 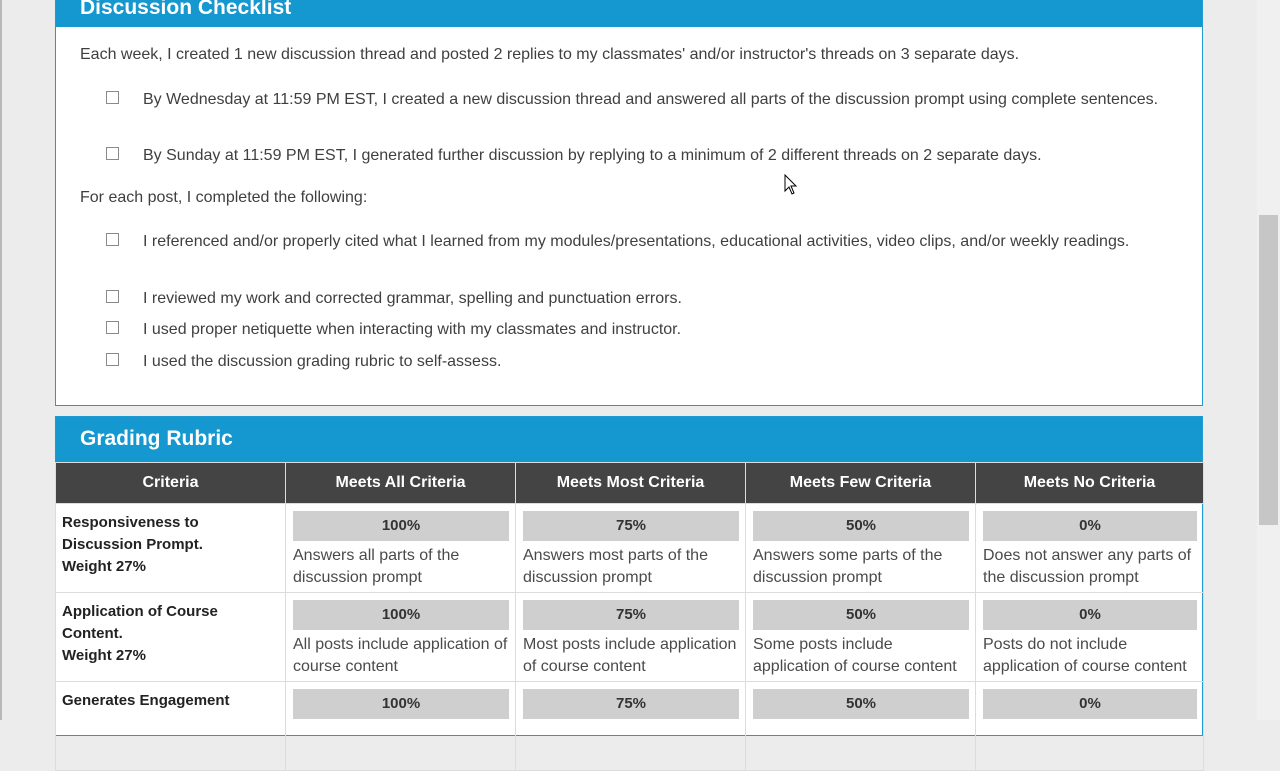 What do you see at coordinates (132, 533) in the screenshot?
I see `criteria-name: Responsiveness to Discussion Prompt.` at bounding box center [132, 533].